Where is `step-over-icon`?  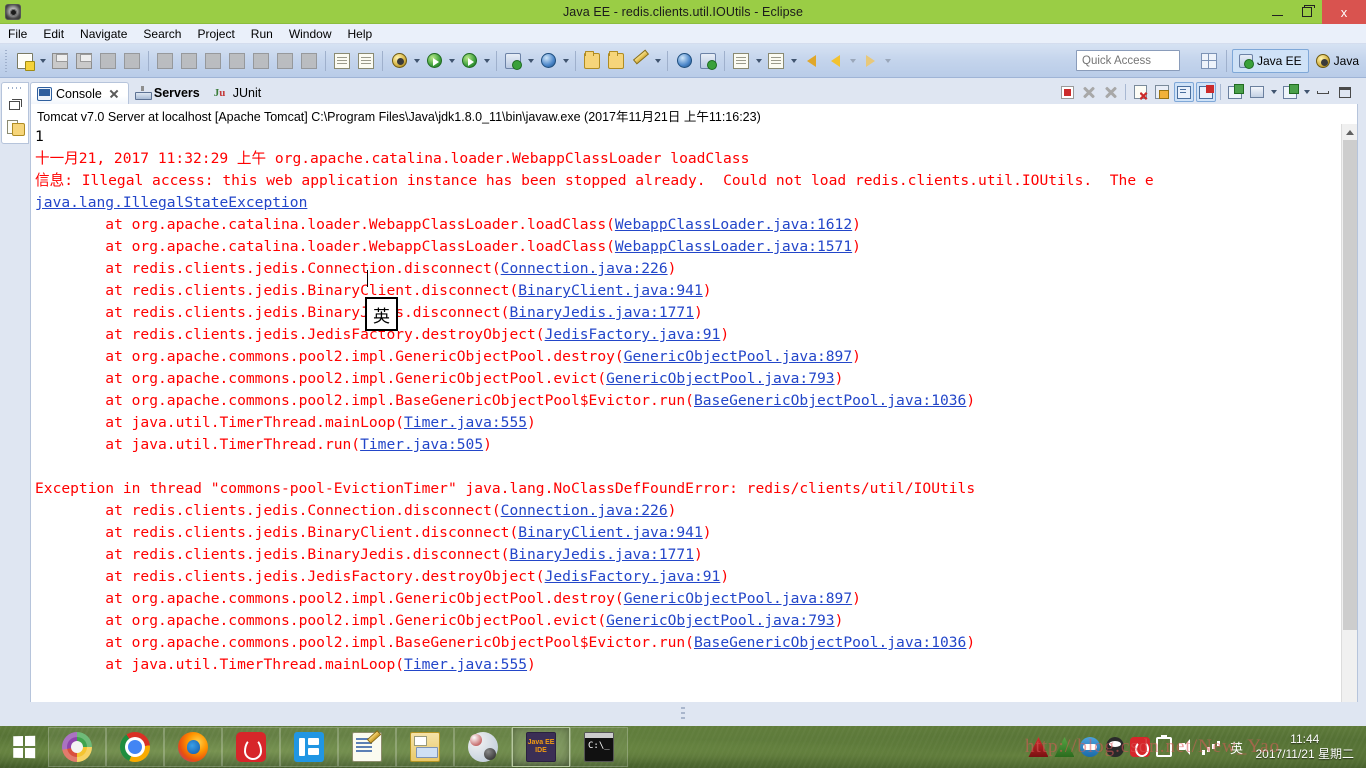
step-over-icon is located at coordinates (285, 61).